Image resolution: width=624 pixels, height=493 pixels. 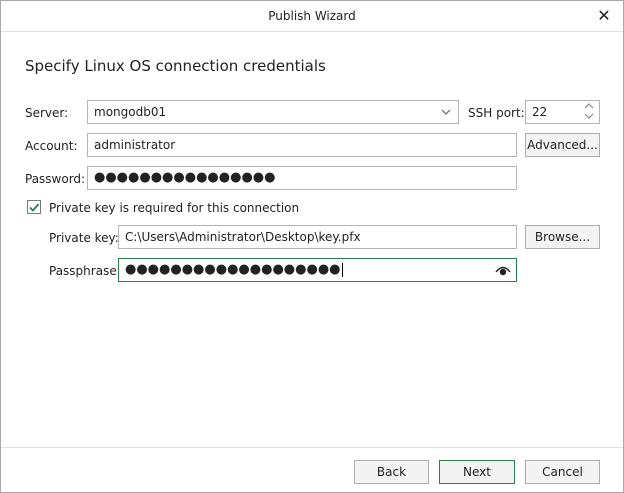 What do you see at coordinates (302, 145) in the screenshot?
I see `account-input: administrator` at bounding box center [302, 145].